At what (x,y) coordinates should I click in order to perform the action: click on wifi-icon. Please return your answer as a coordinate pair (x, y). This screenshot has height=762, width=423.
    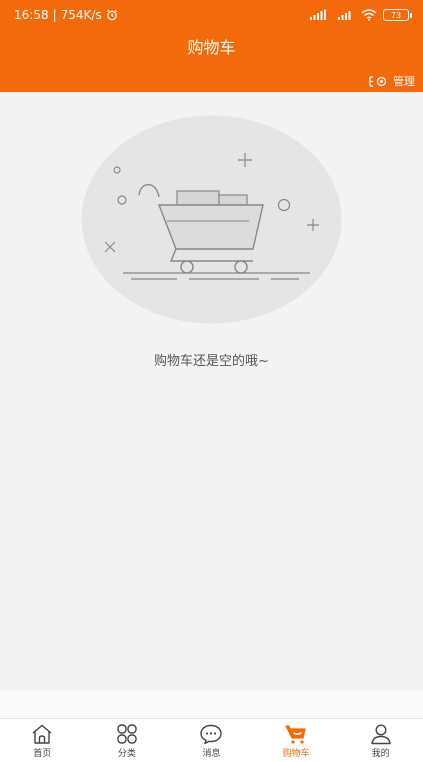
    Looking at the image, I should click on (369, 15).